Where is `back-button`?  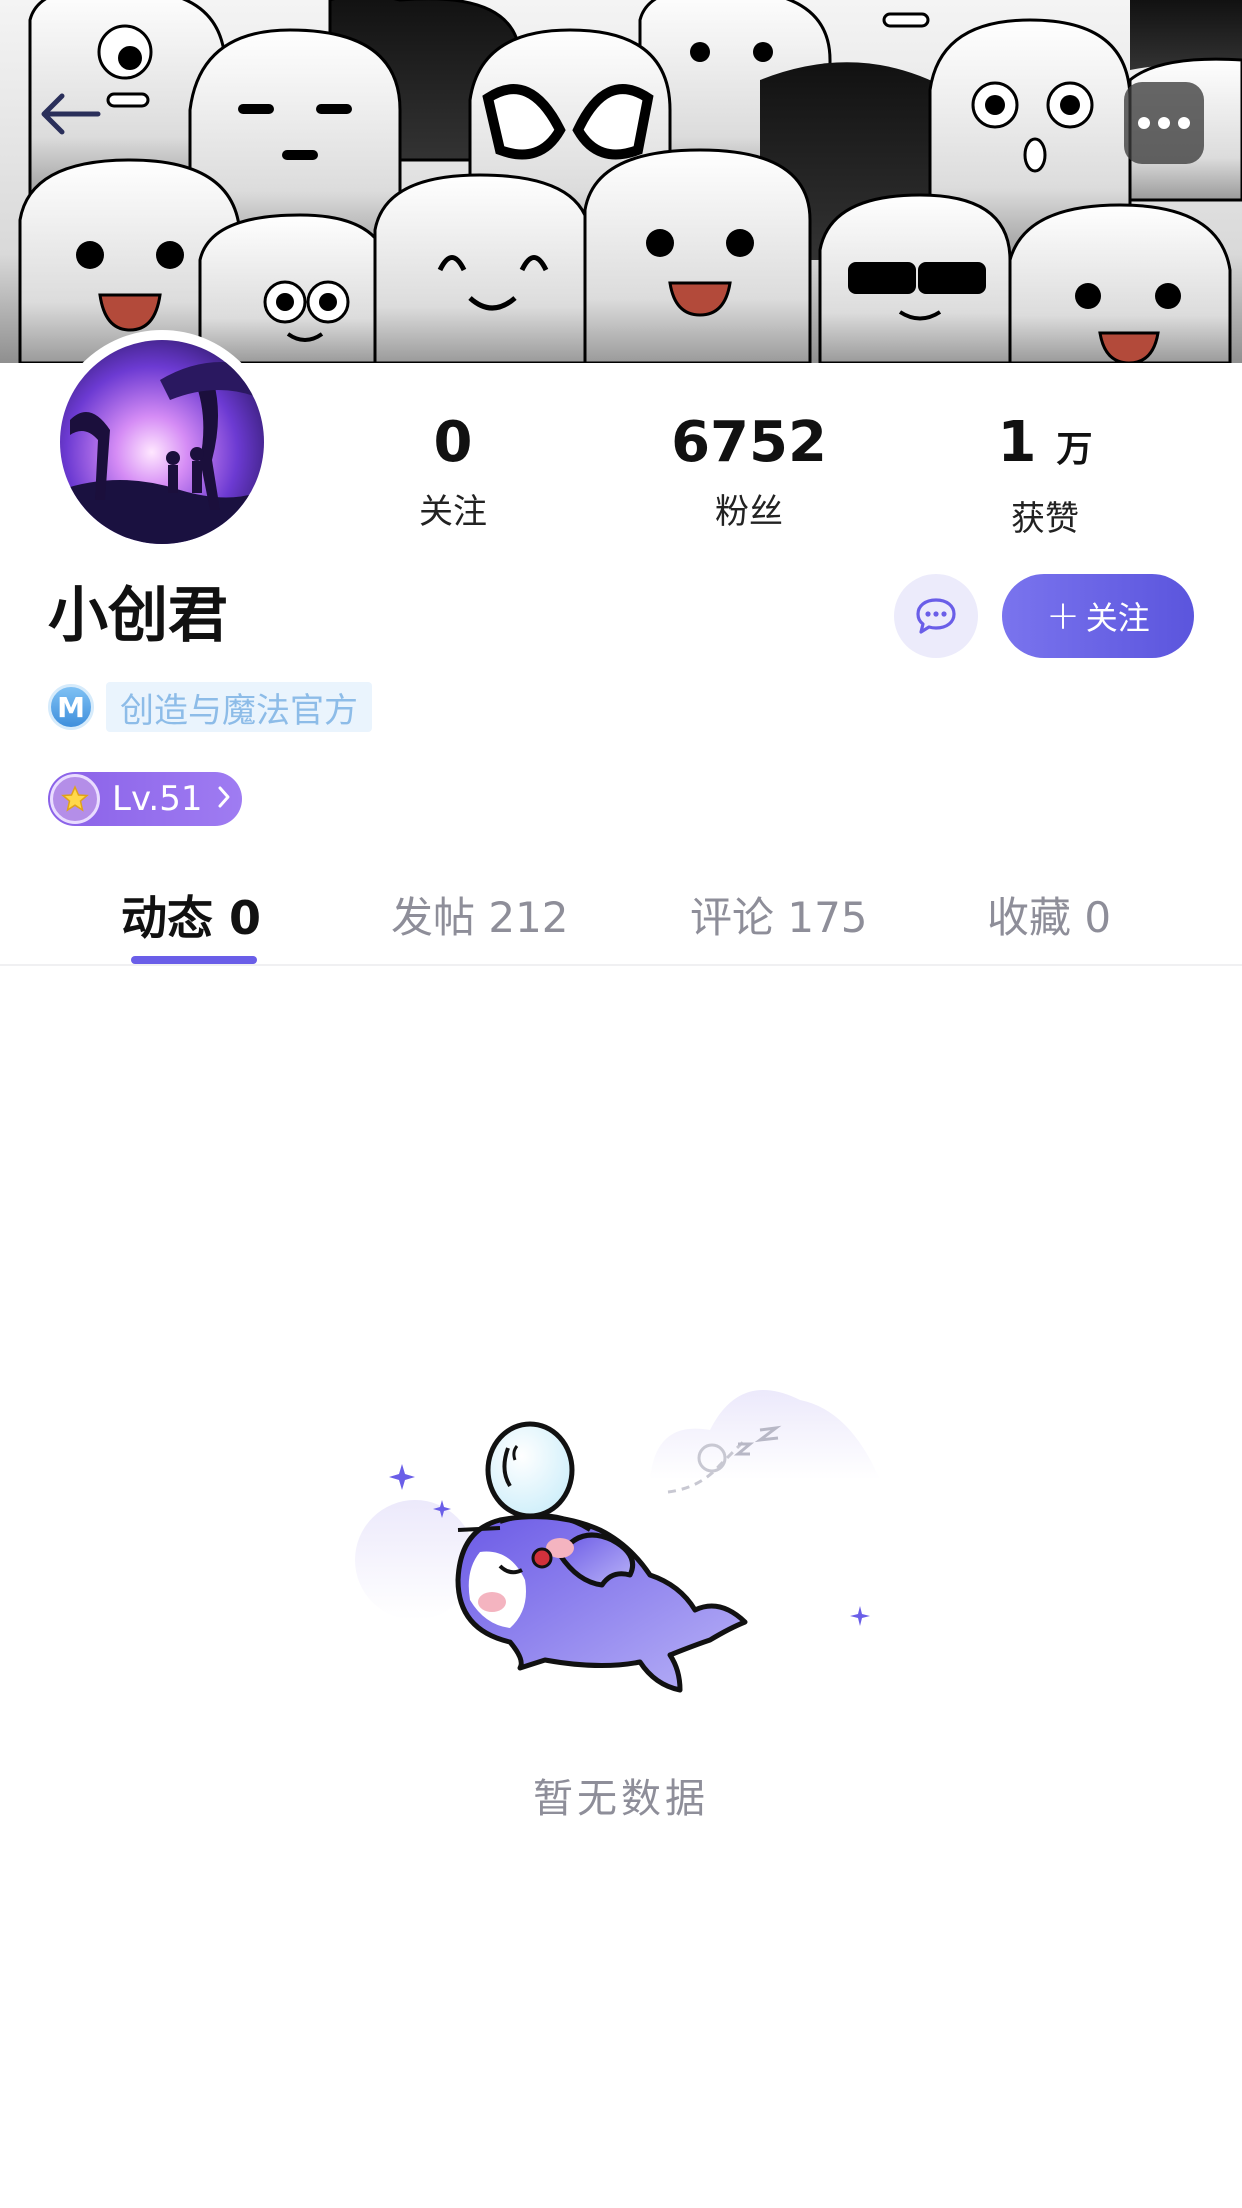
back-button is located at coordinates (78, 125).